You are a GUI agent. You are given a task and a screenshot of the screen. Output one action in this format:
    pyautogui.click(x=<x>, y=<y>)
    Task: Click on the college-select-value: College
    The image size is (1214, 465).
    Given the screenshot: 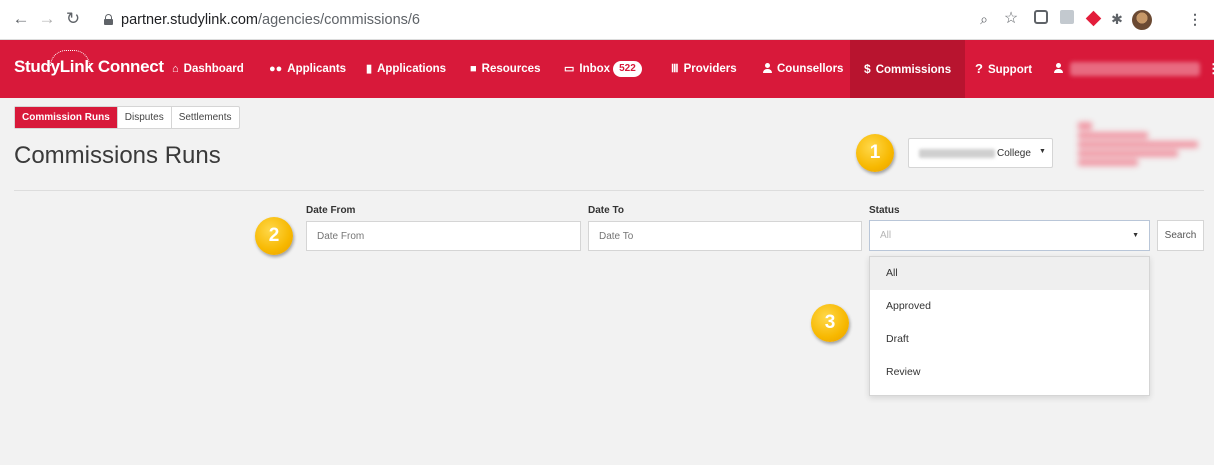 What is the action you would take?
    pyautogui.click(x=1014, y=153)
    